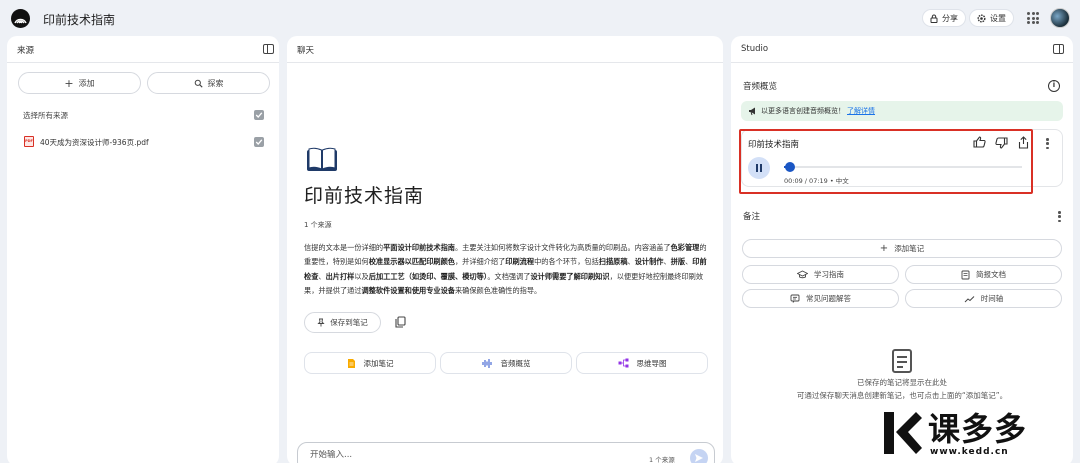  Describe the element at coordinates (322, 159) in the screenshot. I see `book-icon` at that location.